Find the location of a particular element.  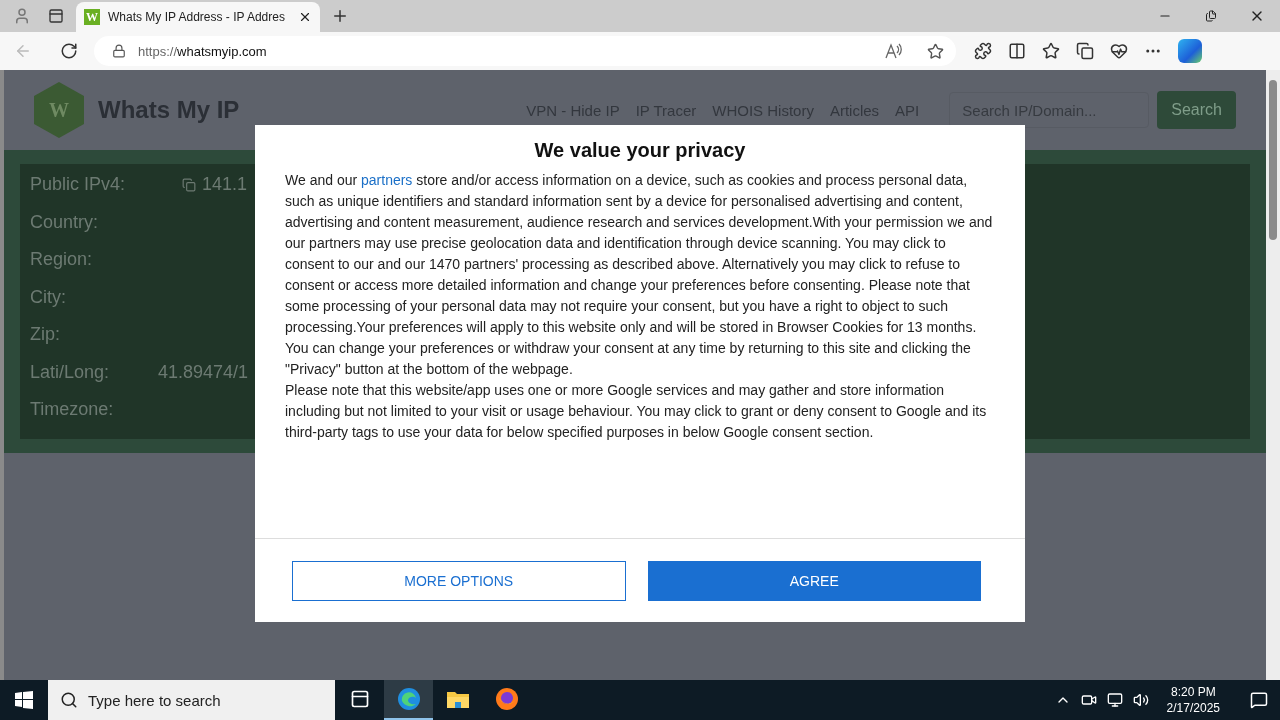

task-view-icon is located at coordinates (359, 699).